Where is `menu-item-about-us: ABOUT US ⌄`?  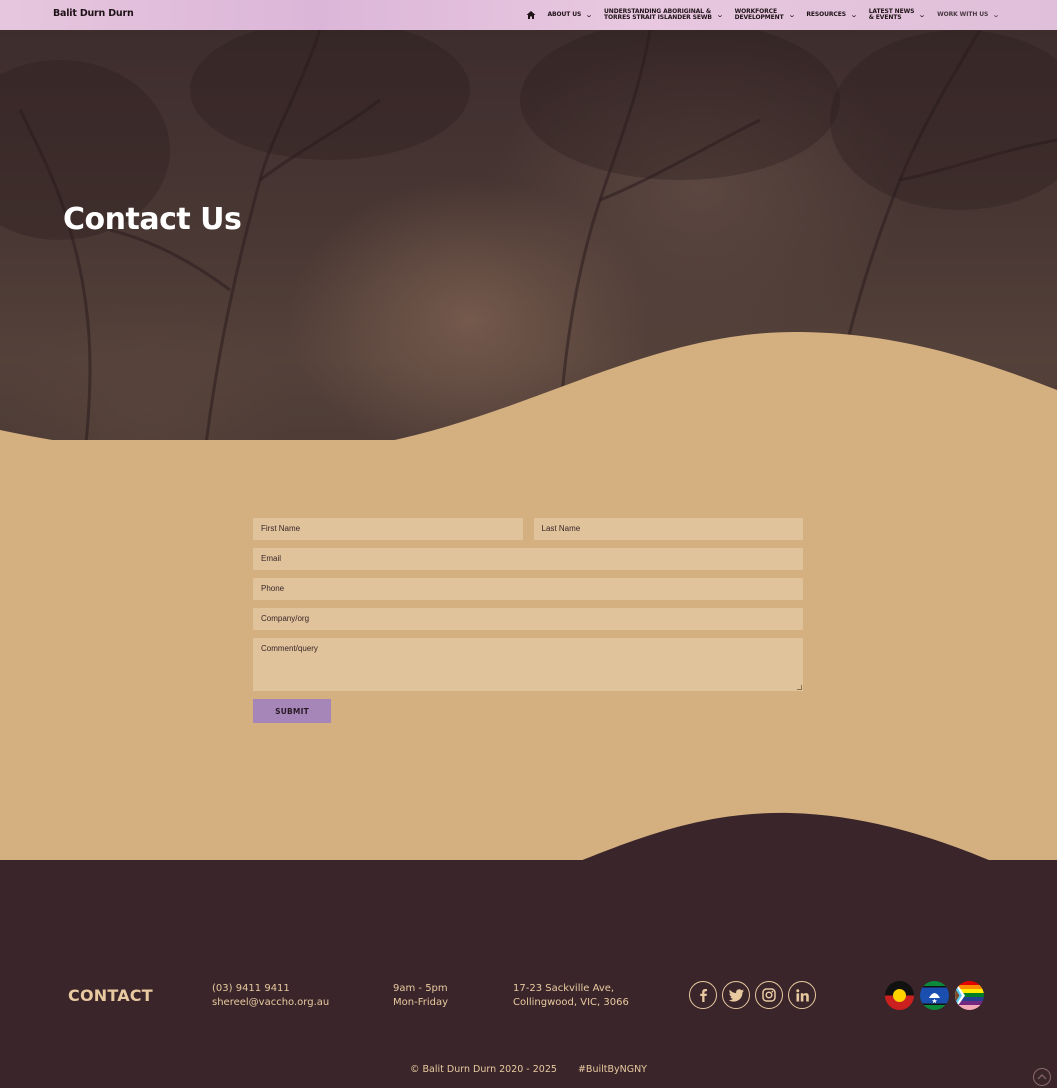 menu-item-about-us: ABOUT US ⌄ is located at coordinates (570, 14).